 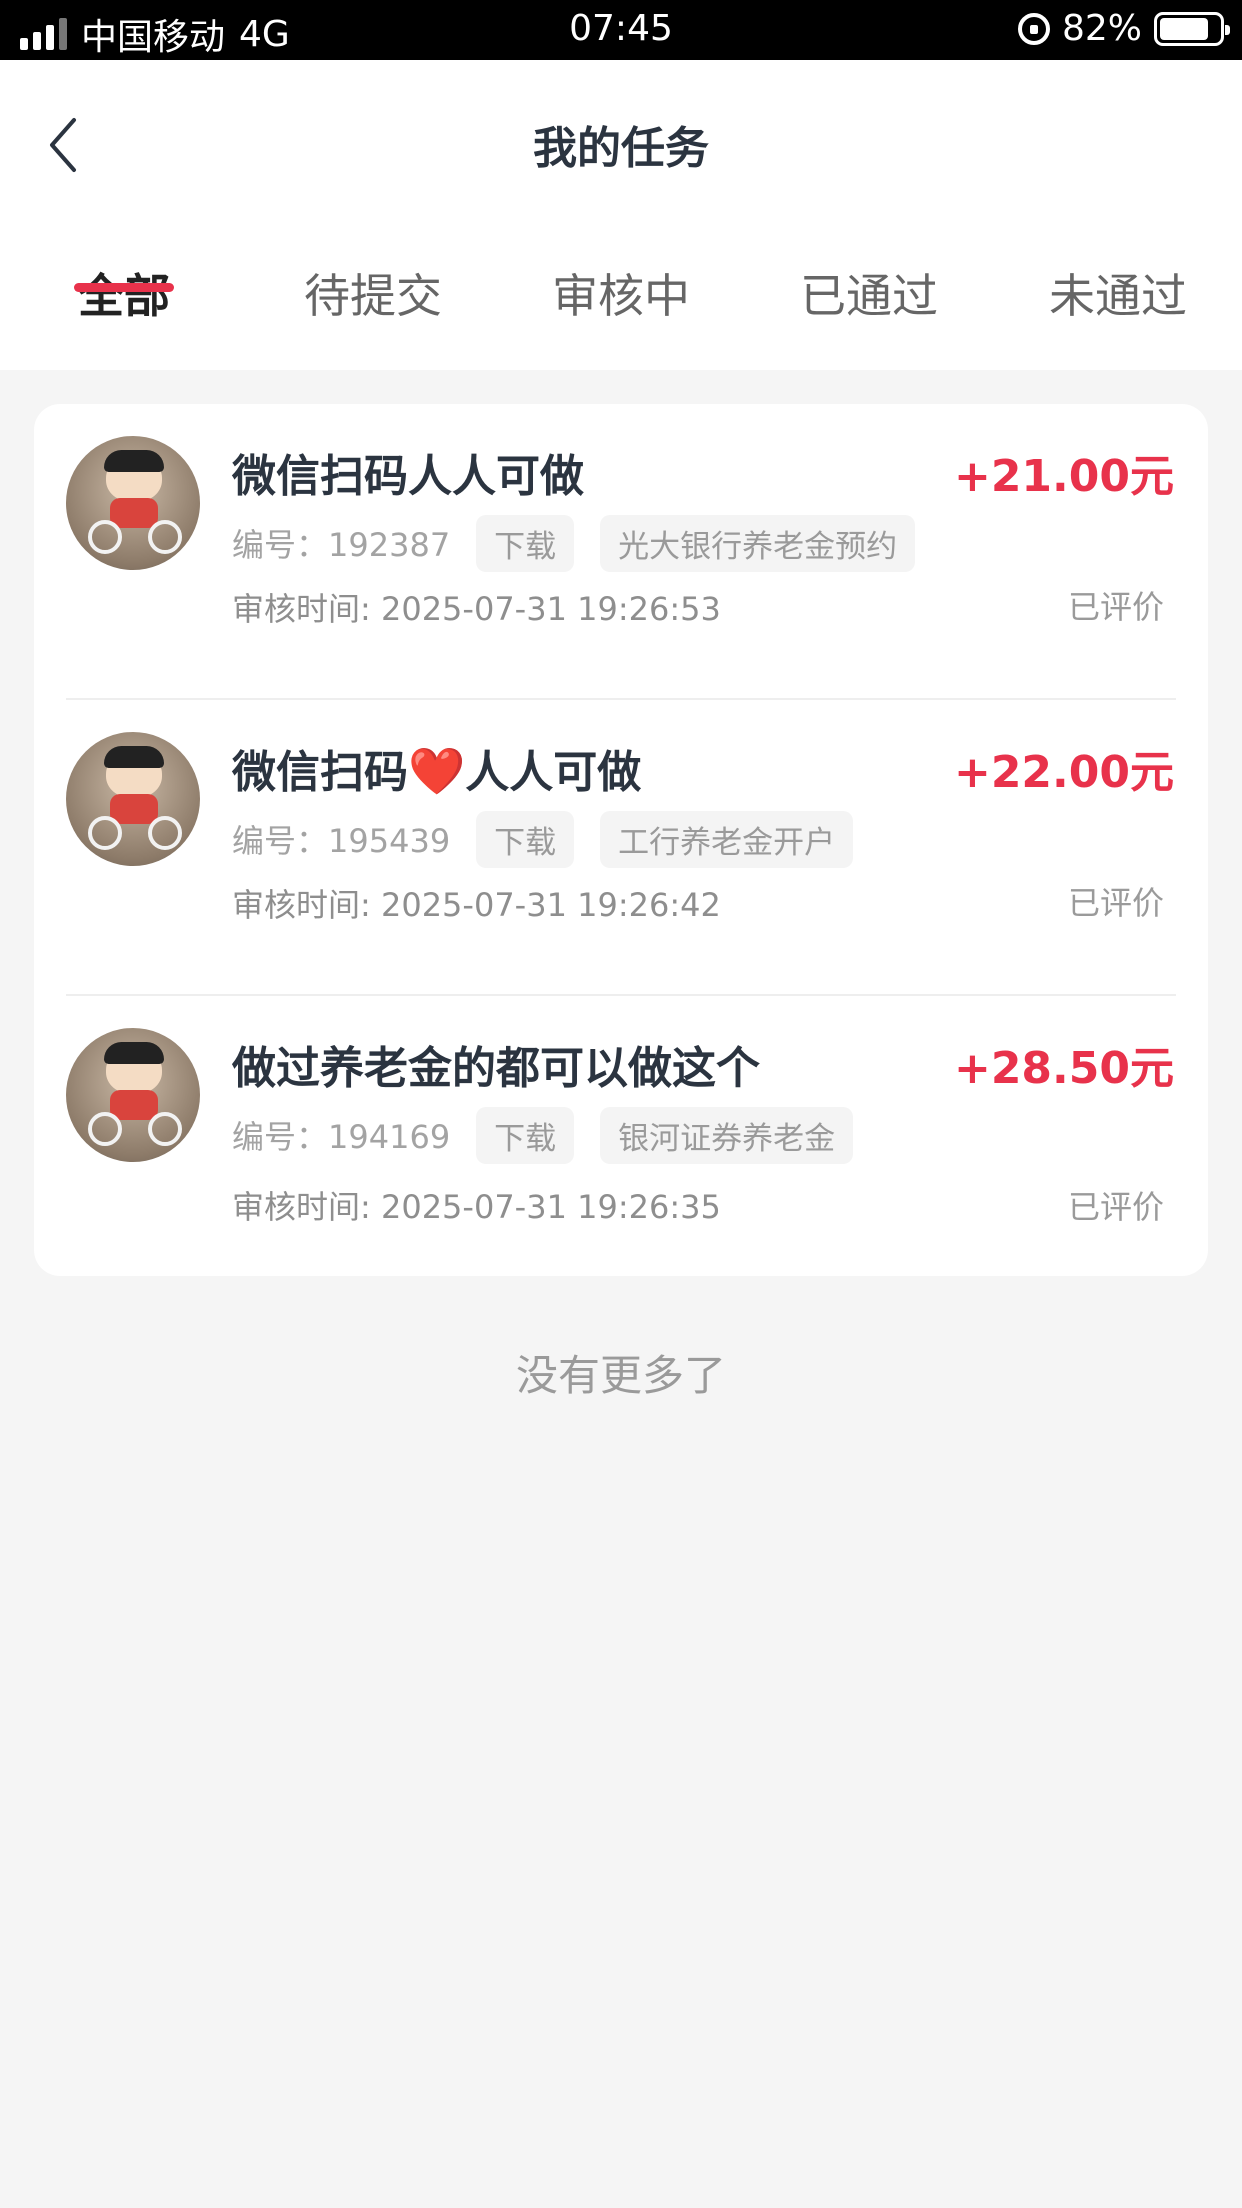 What do you see at coordinates (869, 293) in the screenshot?
I see `tab-approved: 已通过` at bounding box center [869, 293].